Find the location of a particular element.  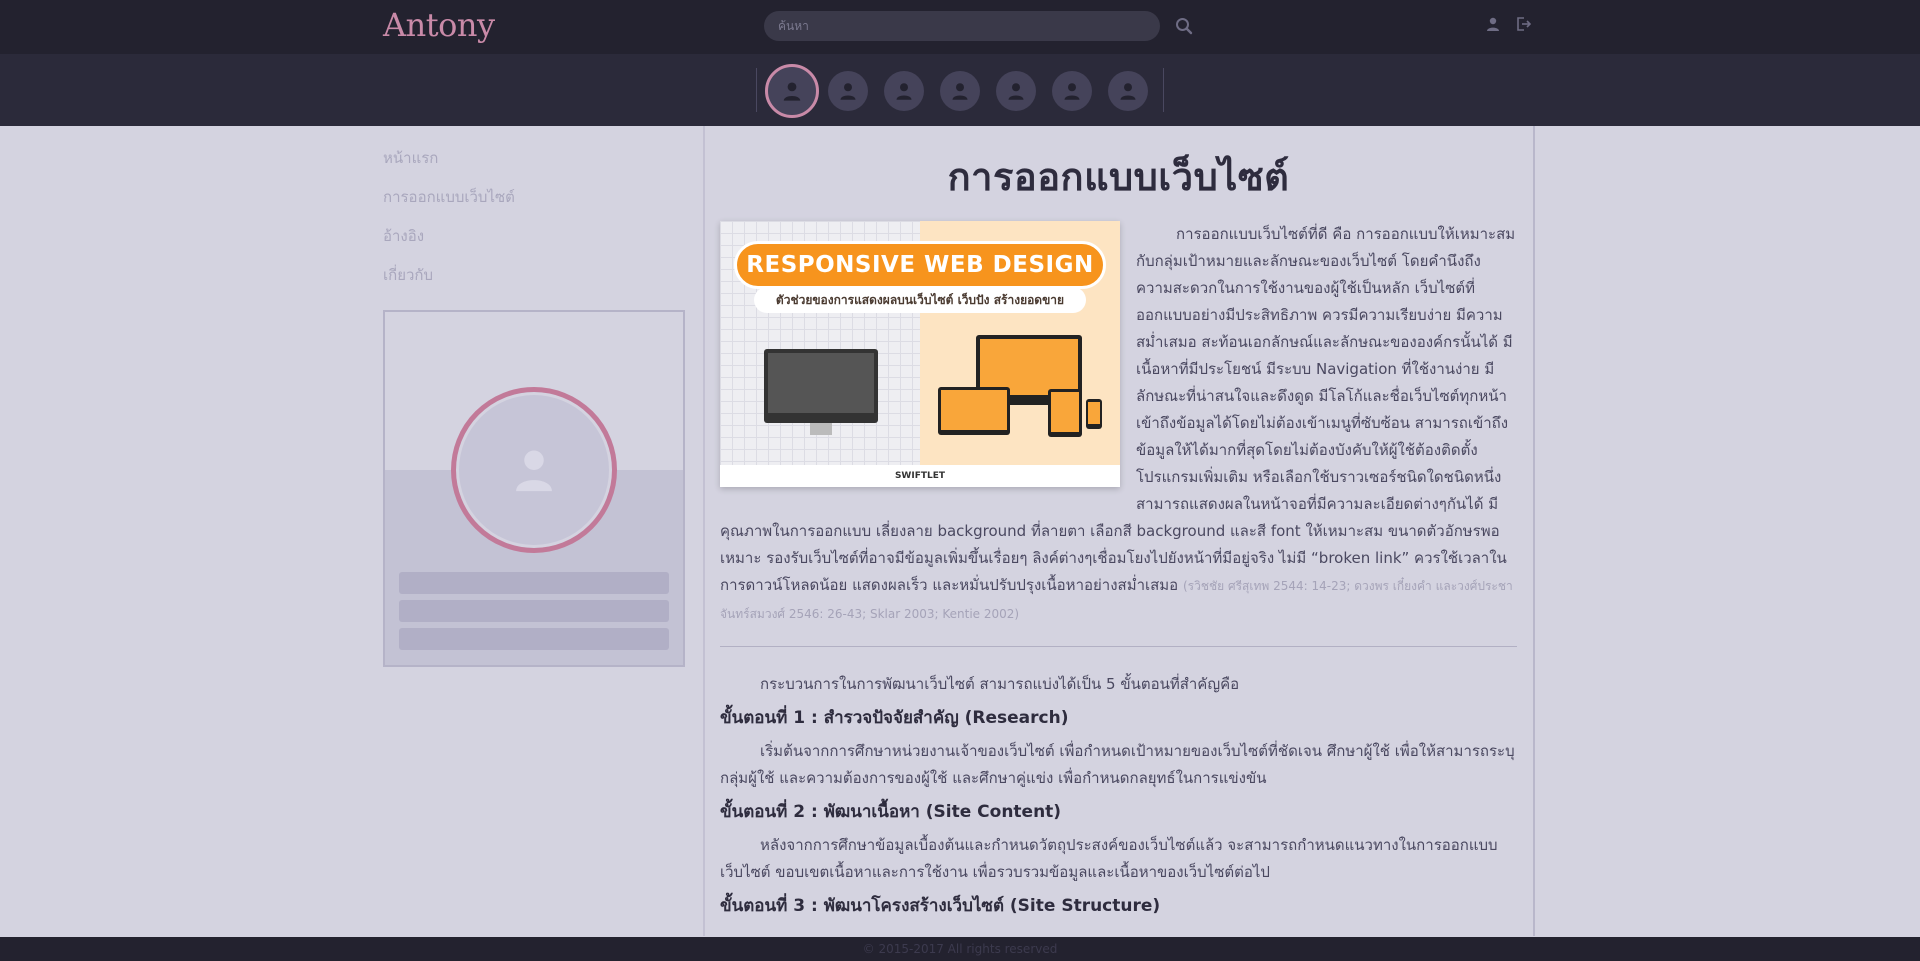

profile-button is located at coordinates (1495, 26).